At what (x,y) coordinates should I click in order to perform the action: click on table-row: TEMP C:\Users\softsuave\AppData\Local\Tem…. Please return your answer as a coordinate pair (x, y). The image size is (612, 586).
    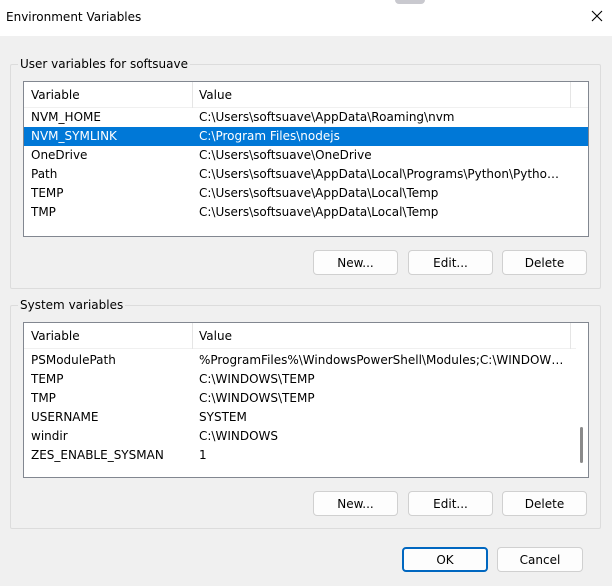
    Looking at the image, I should click on (306, 193).